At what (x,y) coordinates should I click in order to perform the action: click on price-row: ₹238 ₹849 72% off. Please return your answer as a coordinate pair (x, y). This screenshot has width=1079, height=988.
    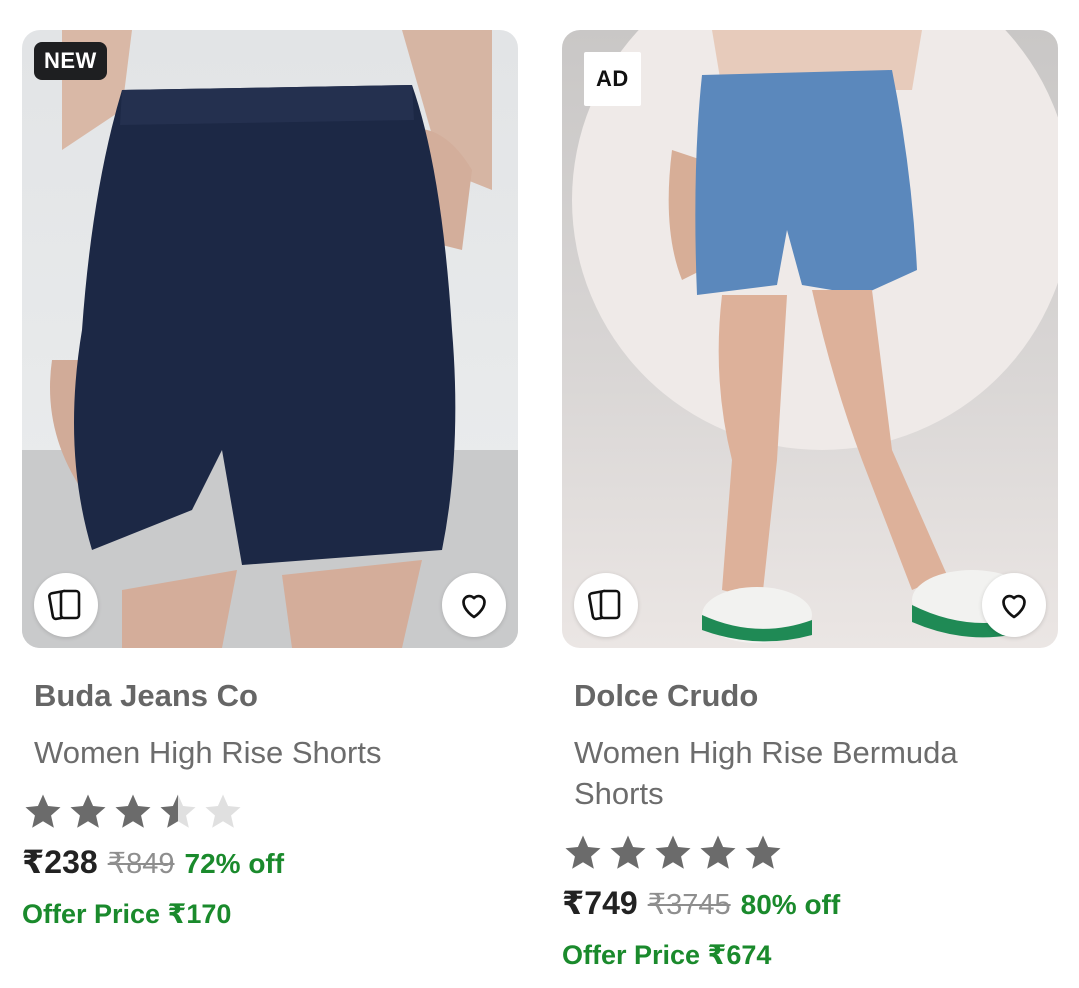
    Looking at the image, I should click on (270, 862).